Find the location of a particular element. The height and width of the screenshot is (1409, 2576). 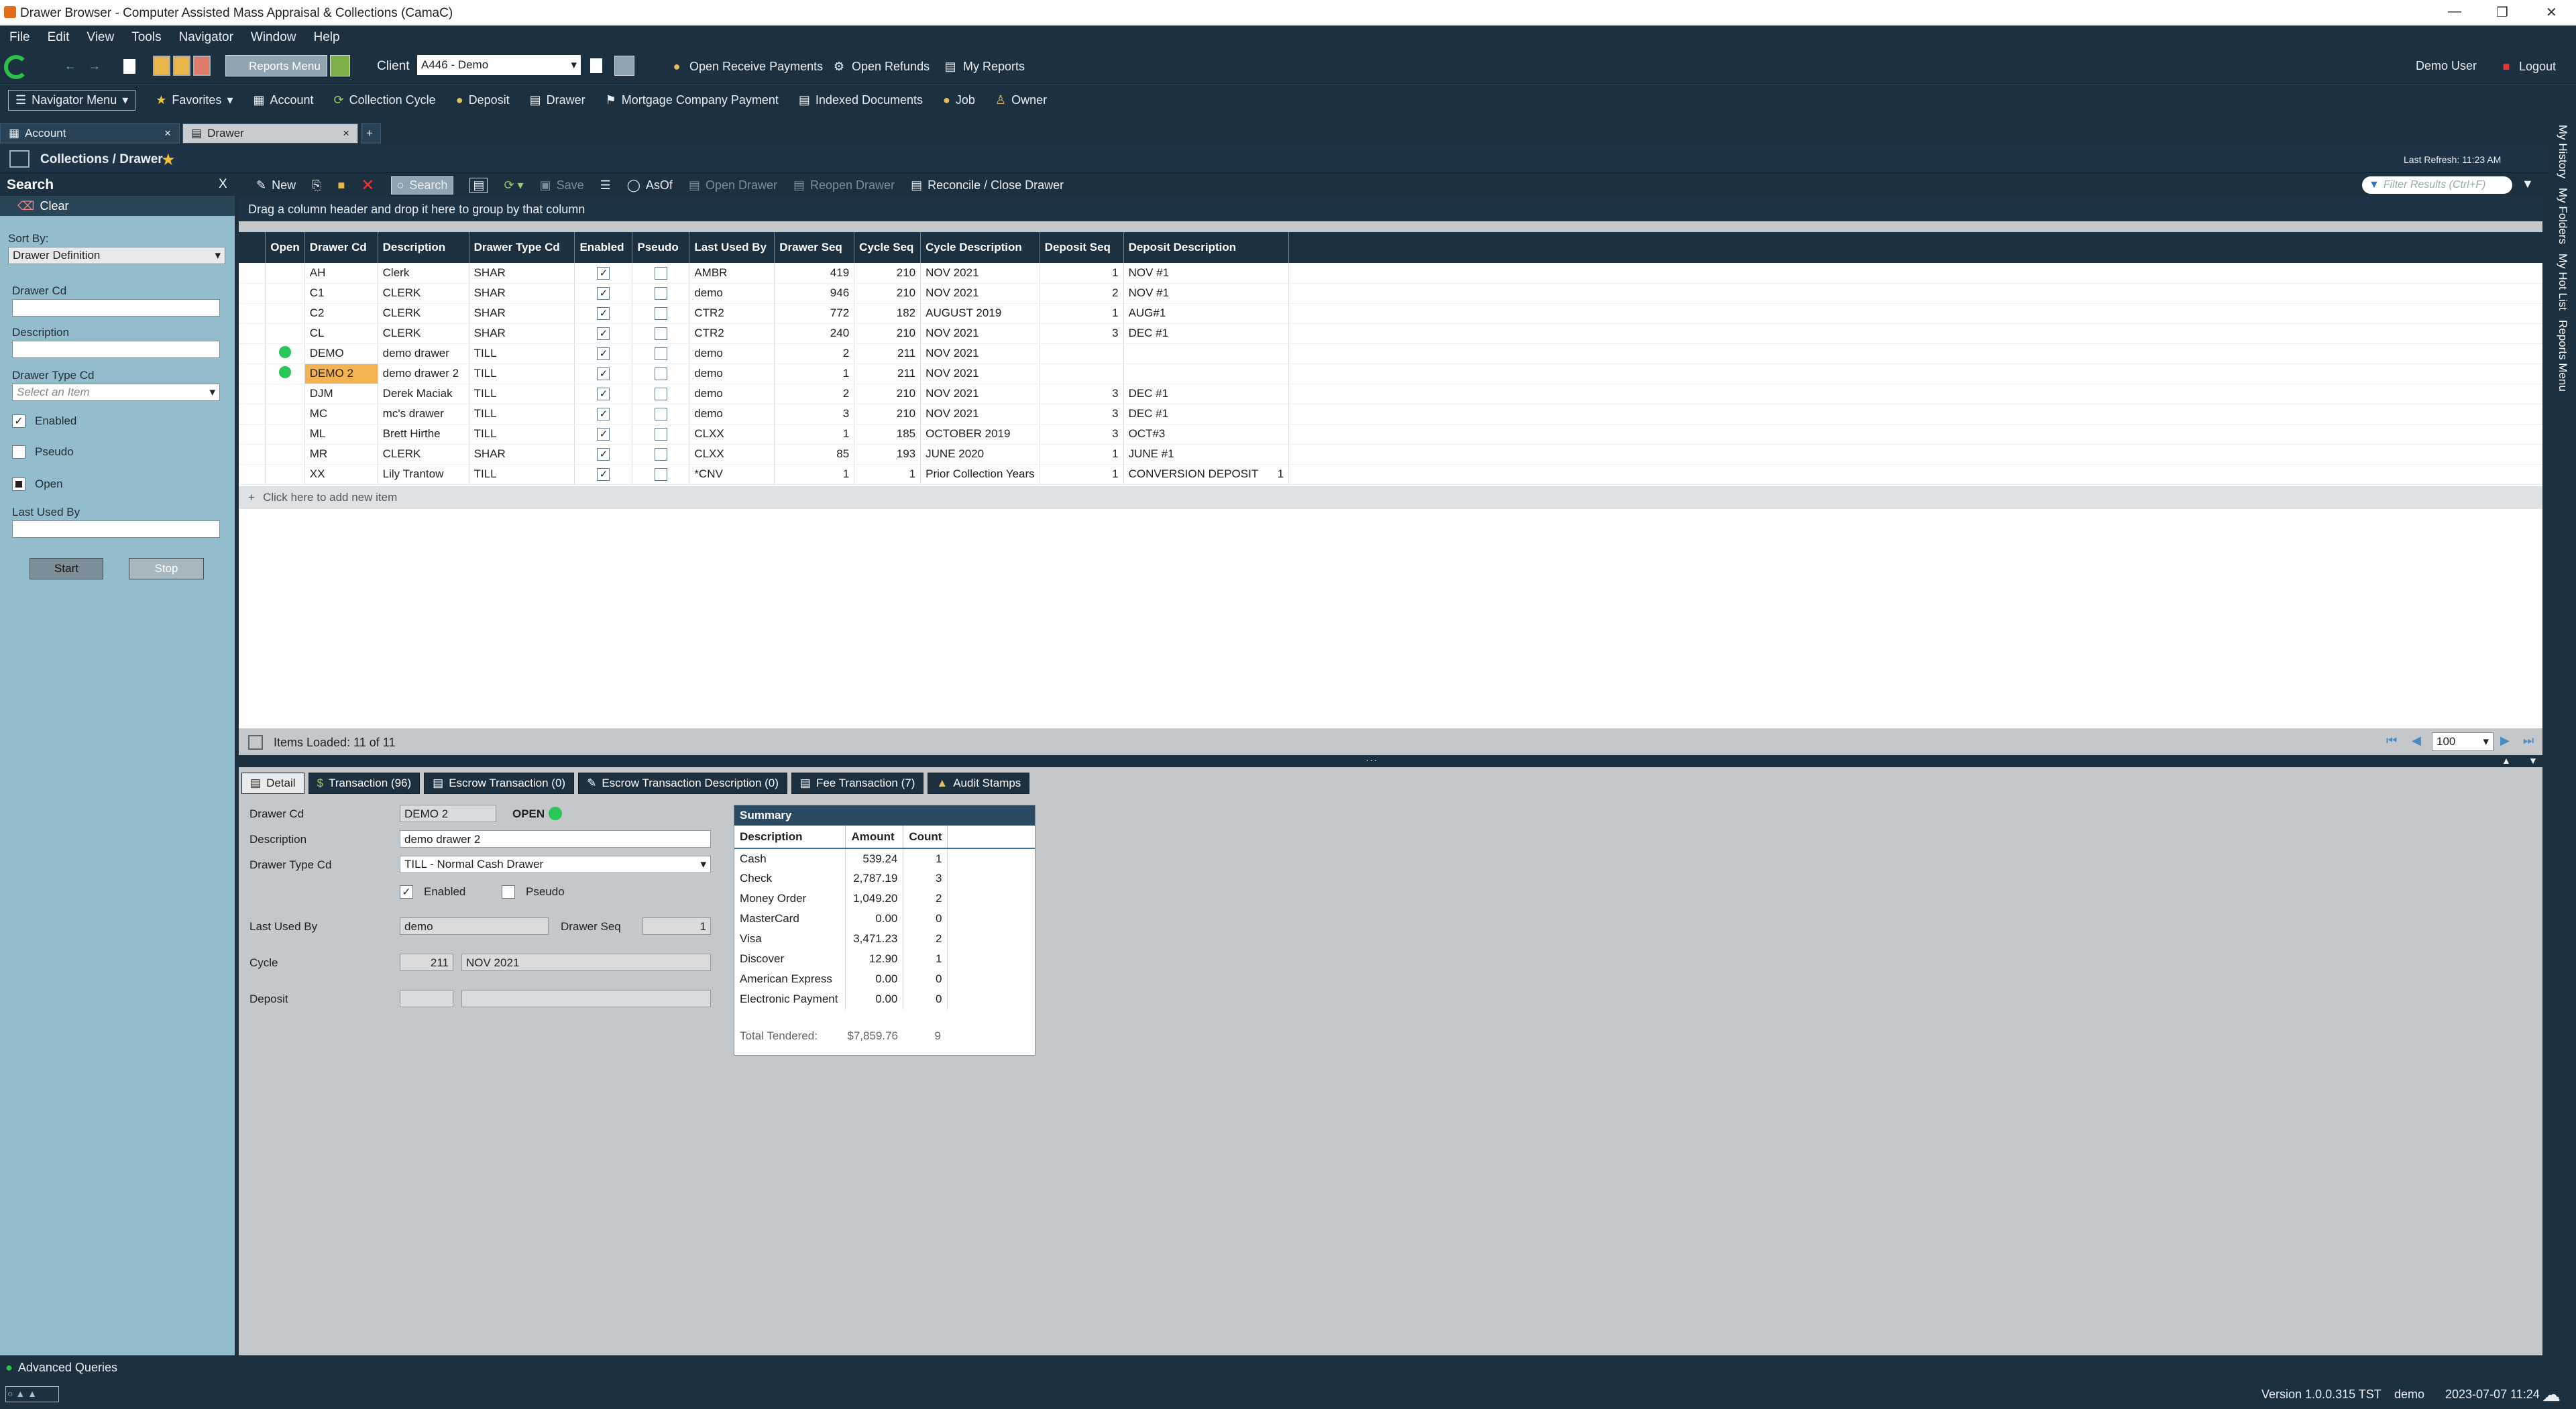

new-button: ✎ New is located at coordinates (276, 185).